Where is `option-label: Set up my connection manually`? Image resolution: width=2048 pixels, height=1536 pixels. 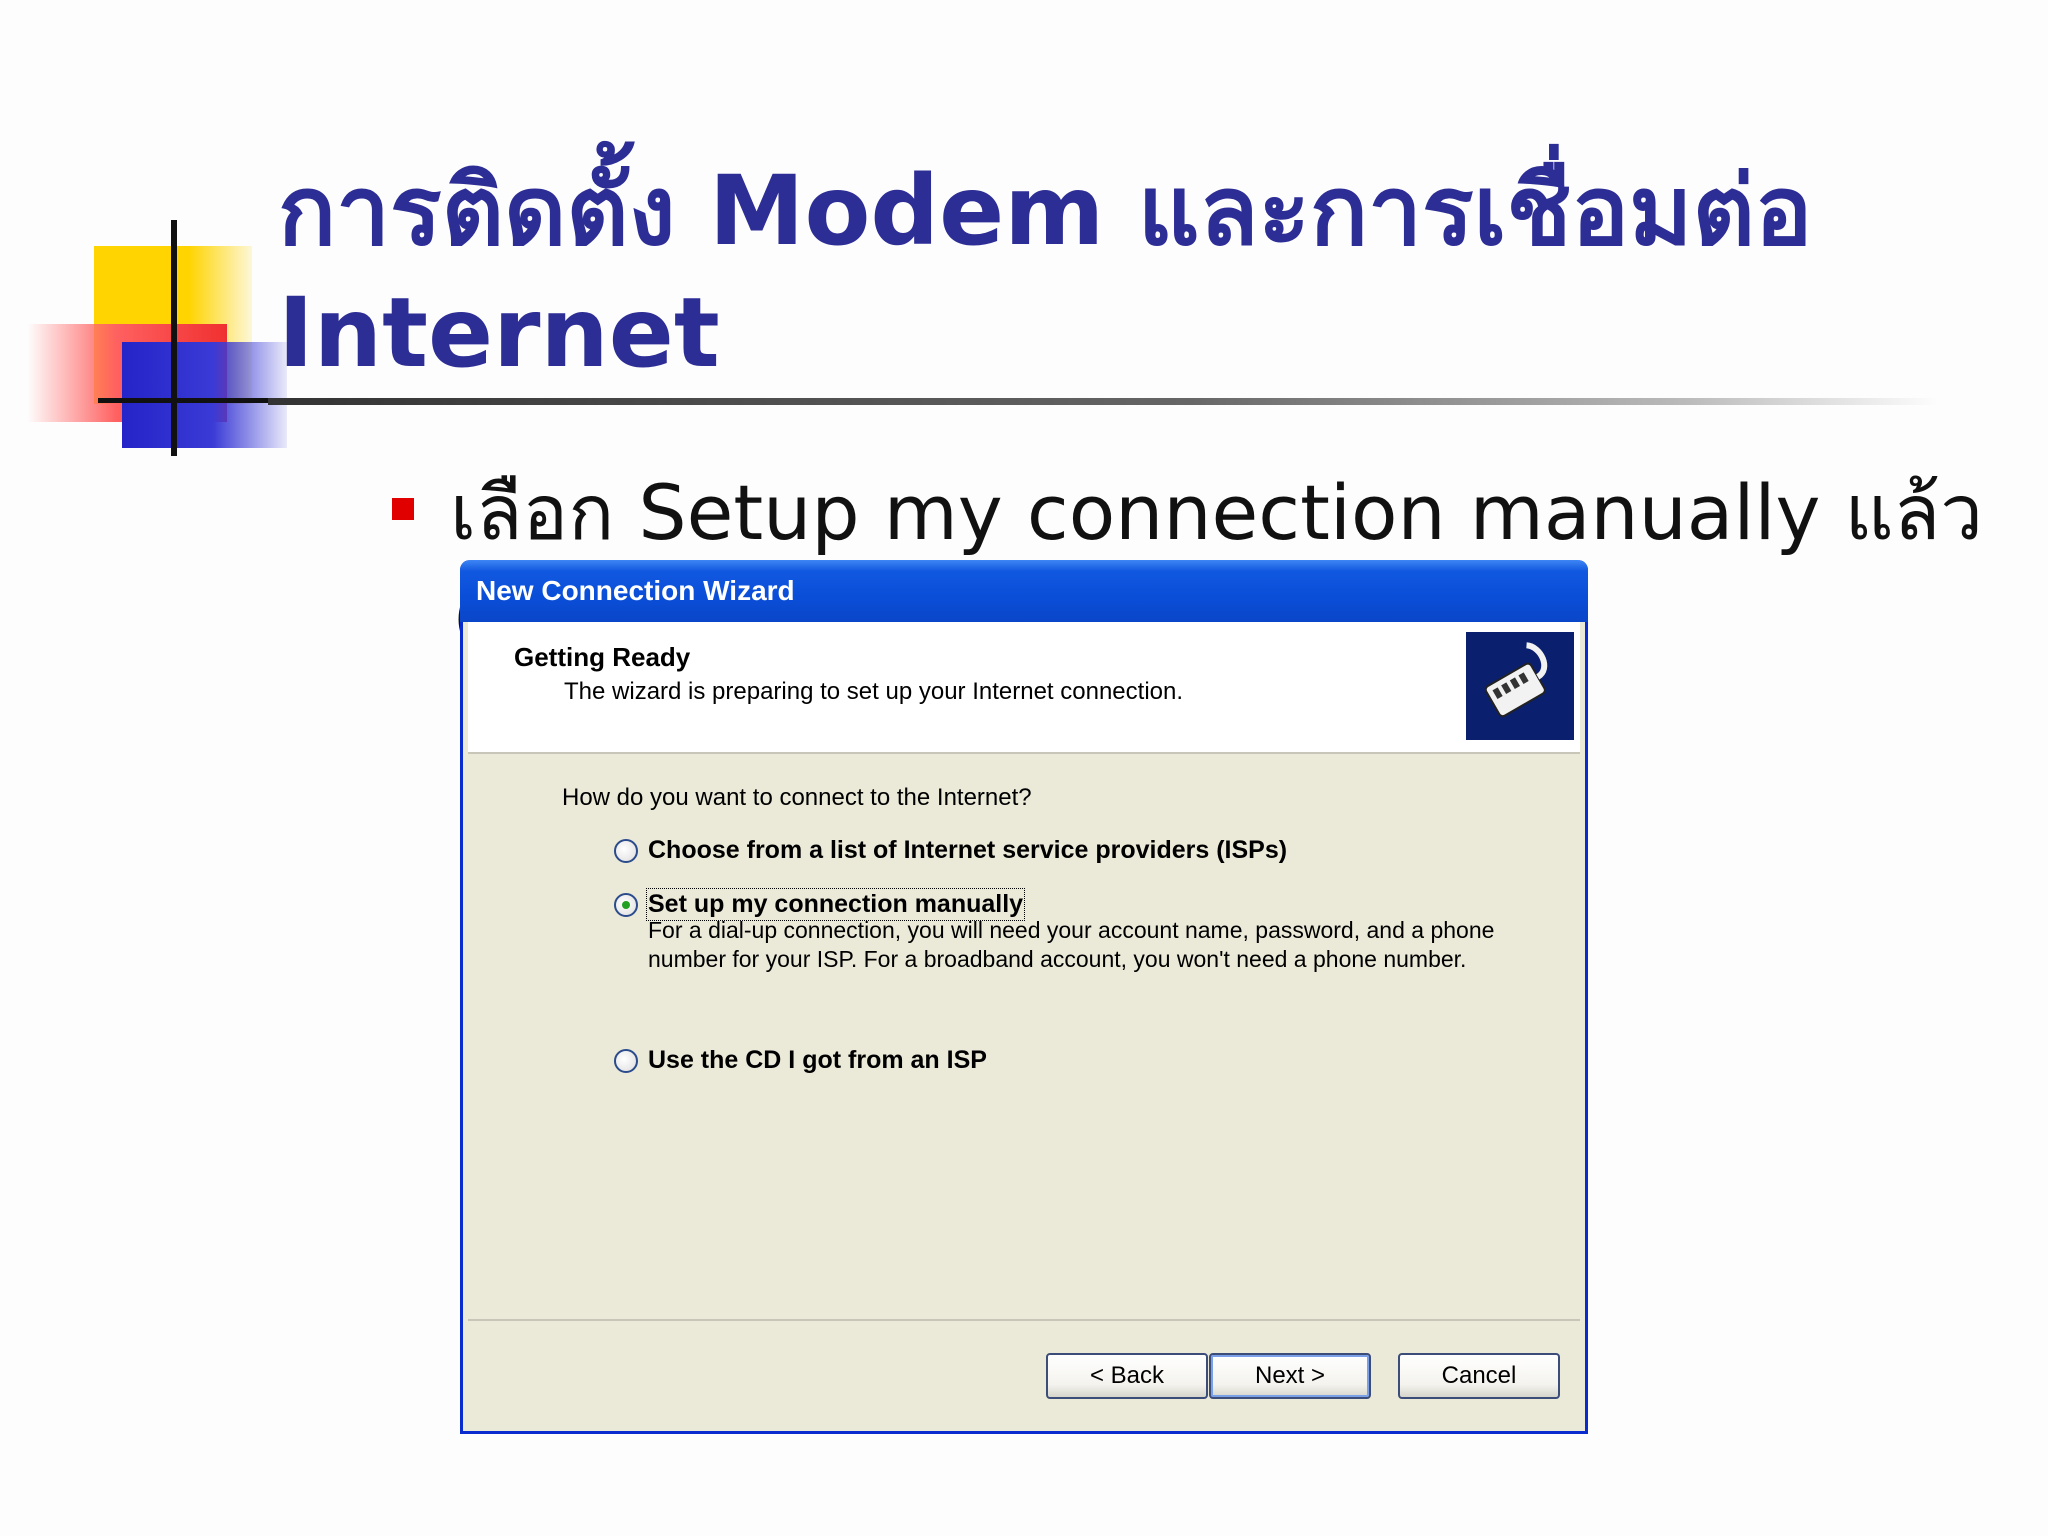
option-label: Set up my connection manually is located at coordinates (835, 904).